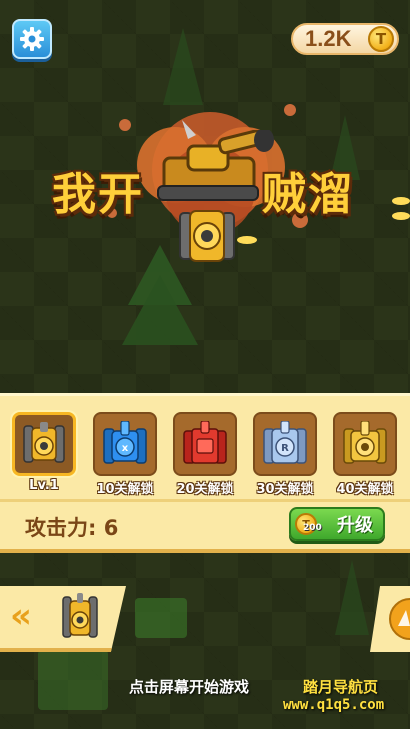  I want to click on watermark-url: www.q1q5.com, so click(334, 705).